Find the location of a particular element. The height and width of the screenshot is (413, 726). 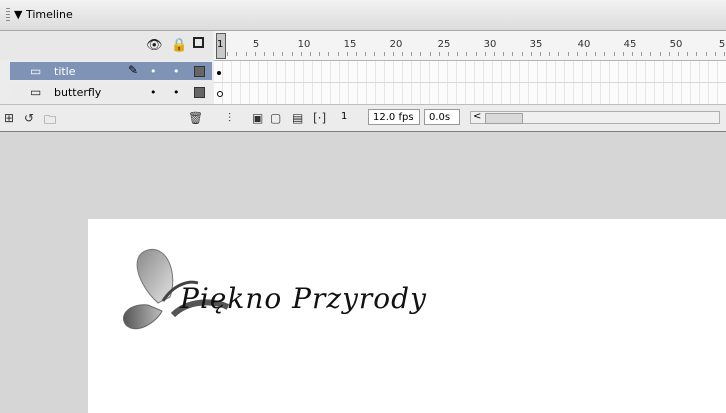

onion-skin-outlines-icon: ▢ is located at coordinates (275, 118).